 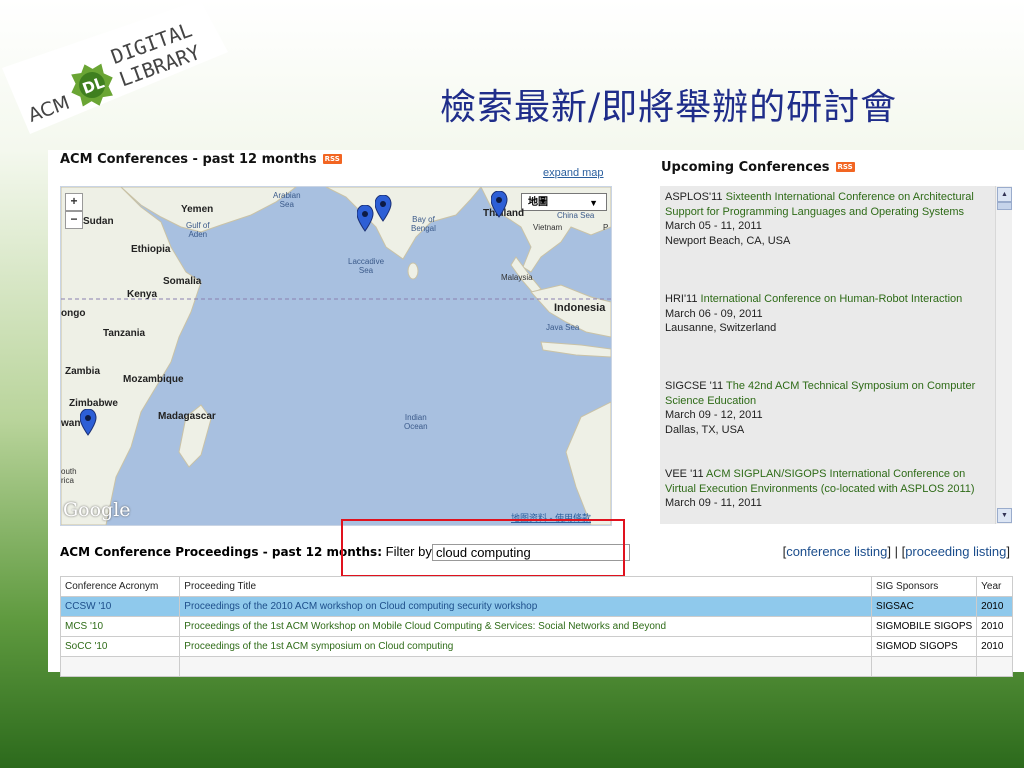 I want to click on map-label-zimbabwe: Zimbabwe, so click(x=93, y=403).